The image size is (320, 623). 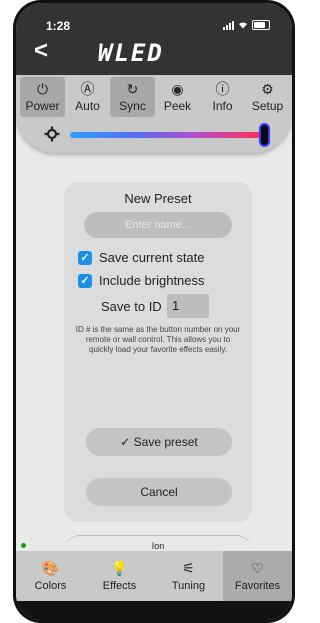 What do you see at coordinates (41, 51) in the screenshot?
I see `back-button: <` at bounding box center [41, 51].